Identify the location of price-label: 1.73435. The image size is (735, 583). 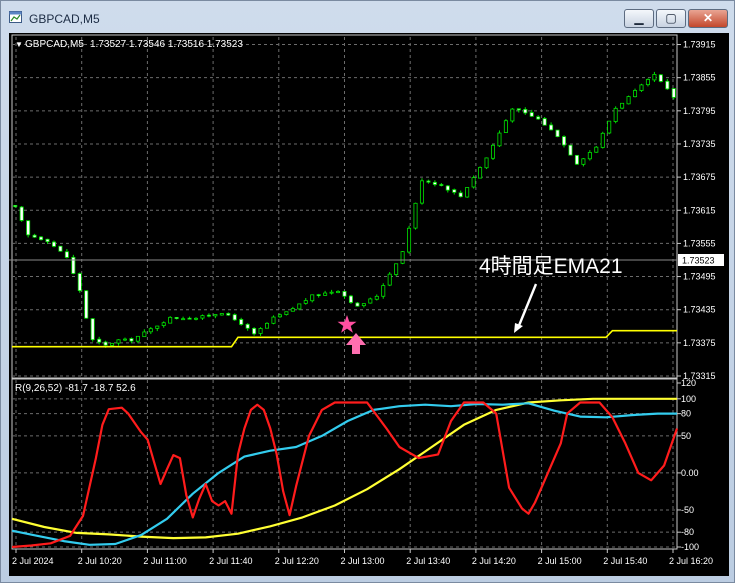
(699, 310).